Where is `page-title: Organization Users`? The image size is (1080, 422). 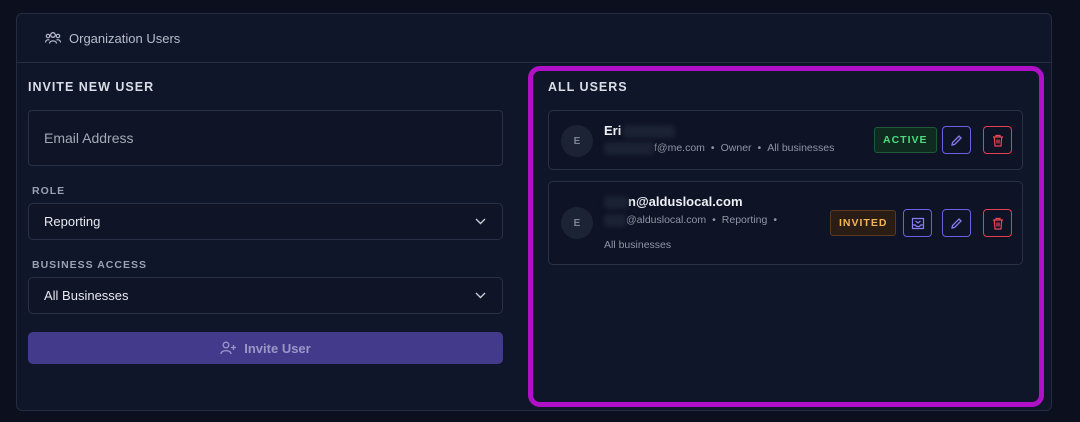 page-title: Organization Users is located at coordinates (125, 38).